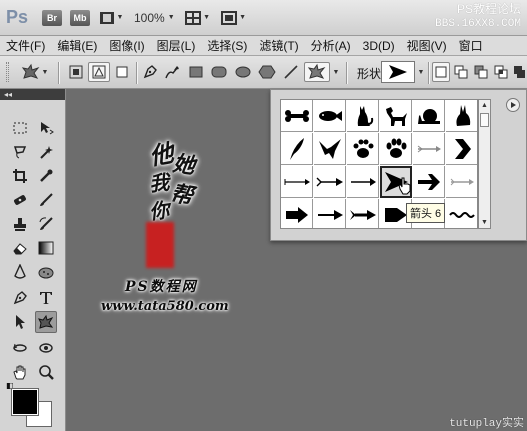 The image size is (527, 431). Describe the element at coordinates (20, 298) in the screenshot. I see `pen-tool` at that location.